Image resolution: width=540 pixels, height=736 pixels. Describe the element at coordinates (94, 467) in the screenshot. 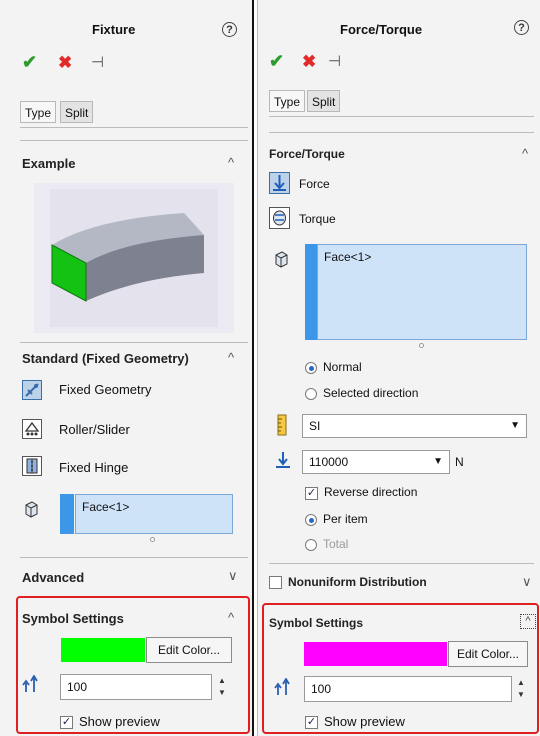

I see `fixed-hinge-label: Fixed Hinge` at that location.